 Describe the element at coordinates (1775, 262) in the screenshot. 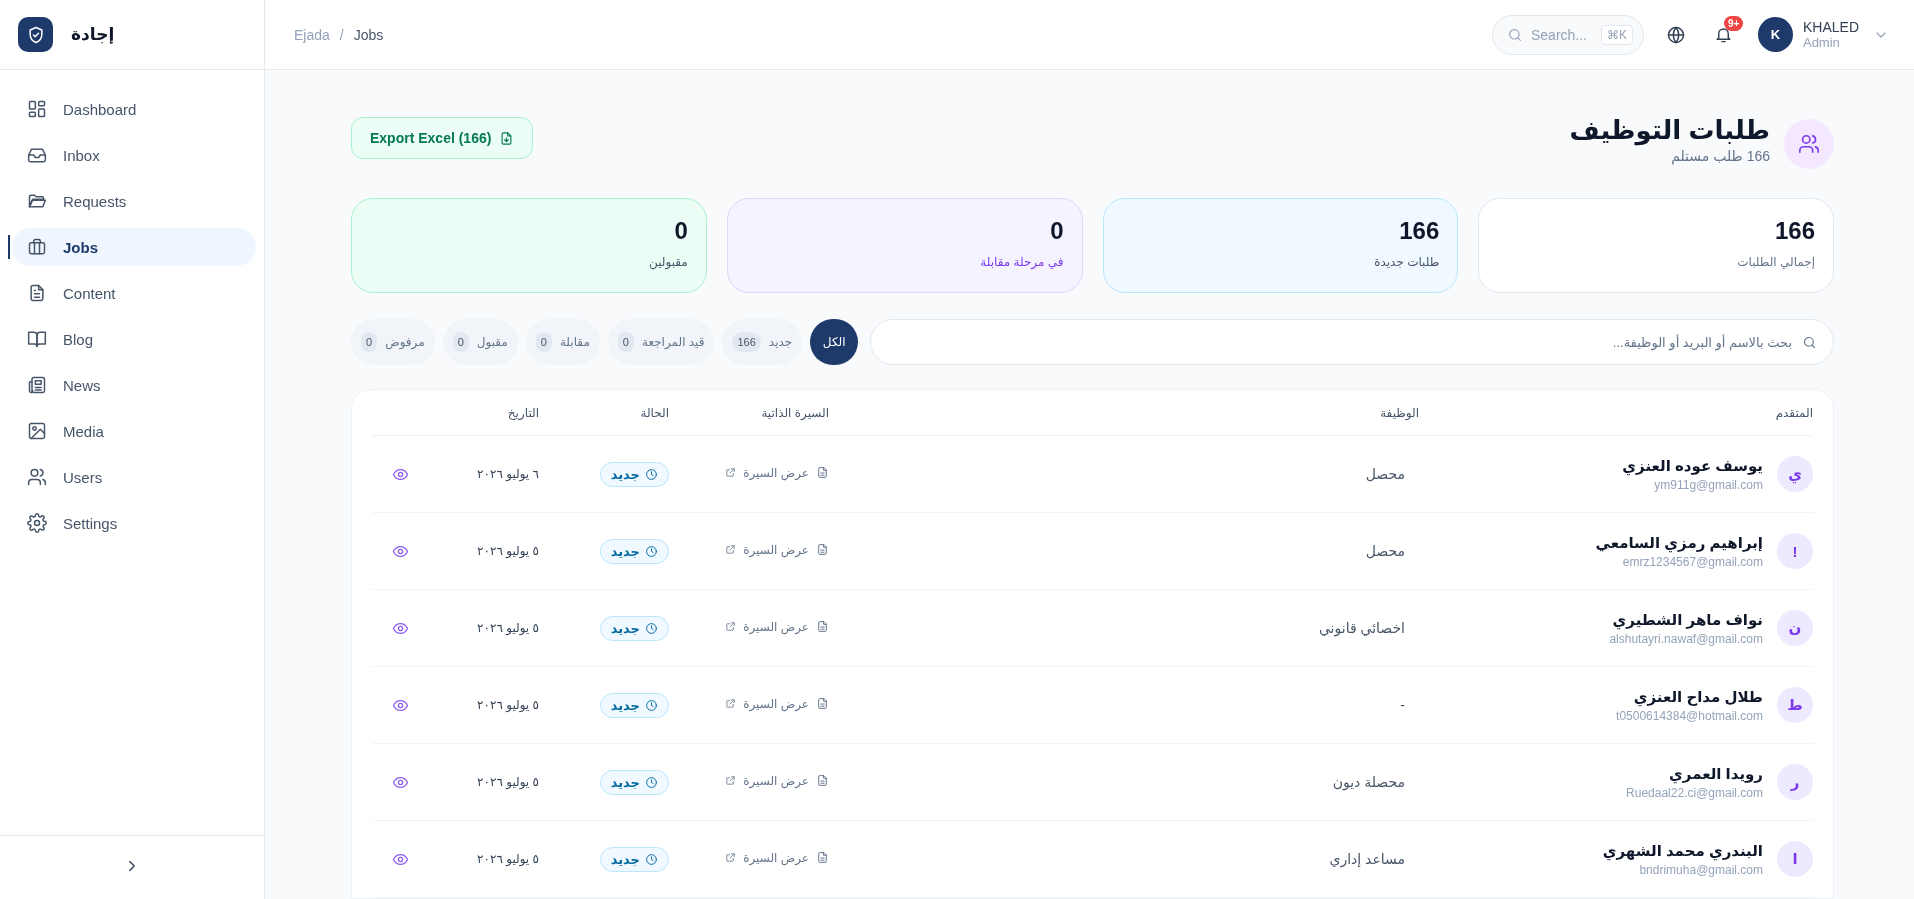

I see `stat-label: إجمالي الطلبات` at that location.